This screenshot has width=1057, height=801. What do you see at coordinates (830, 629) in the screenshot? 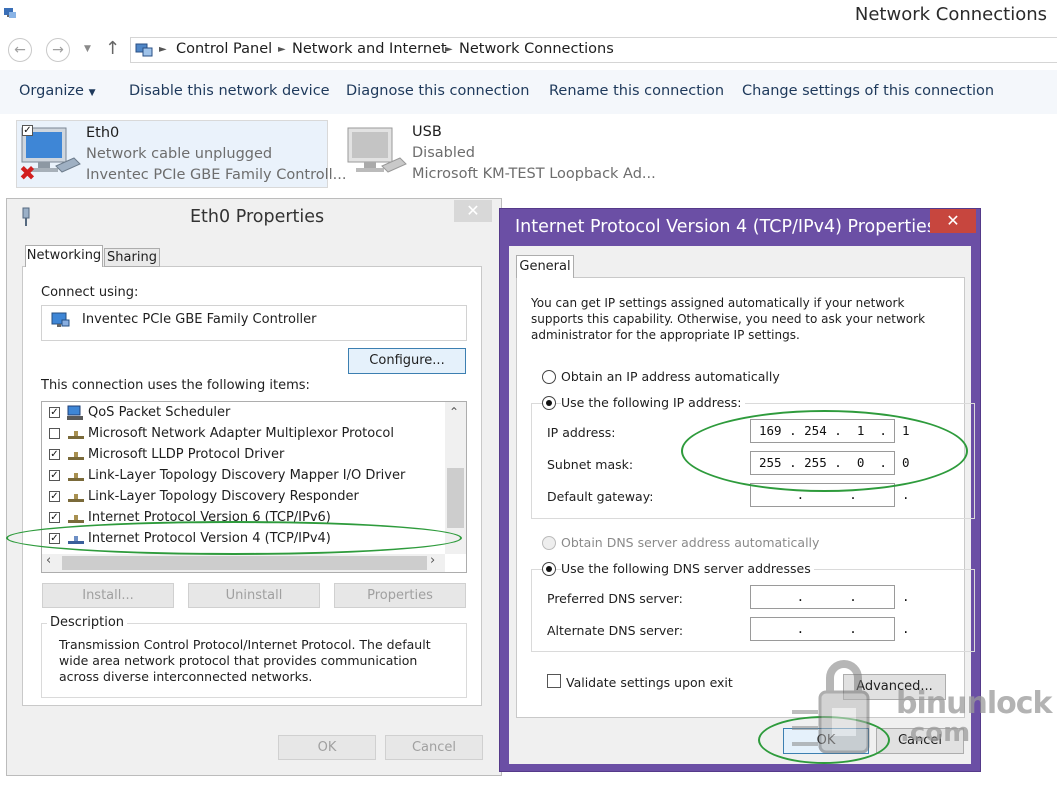
I see `alternate-dns-field: . . .` at bounding box center [830, 629].